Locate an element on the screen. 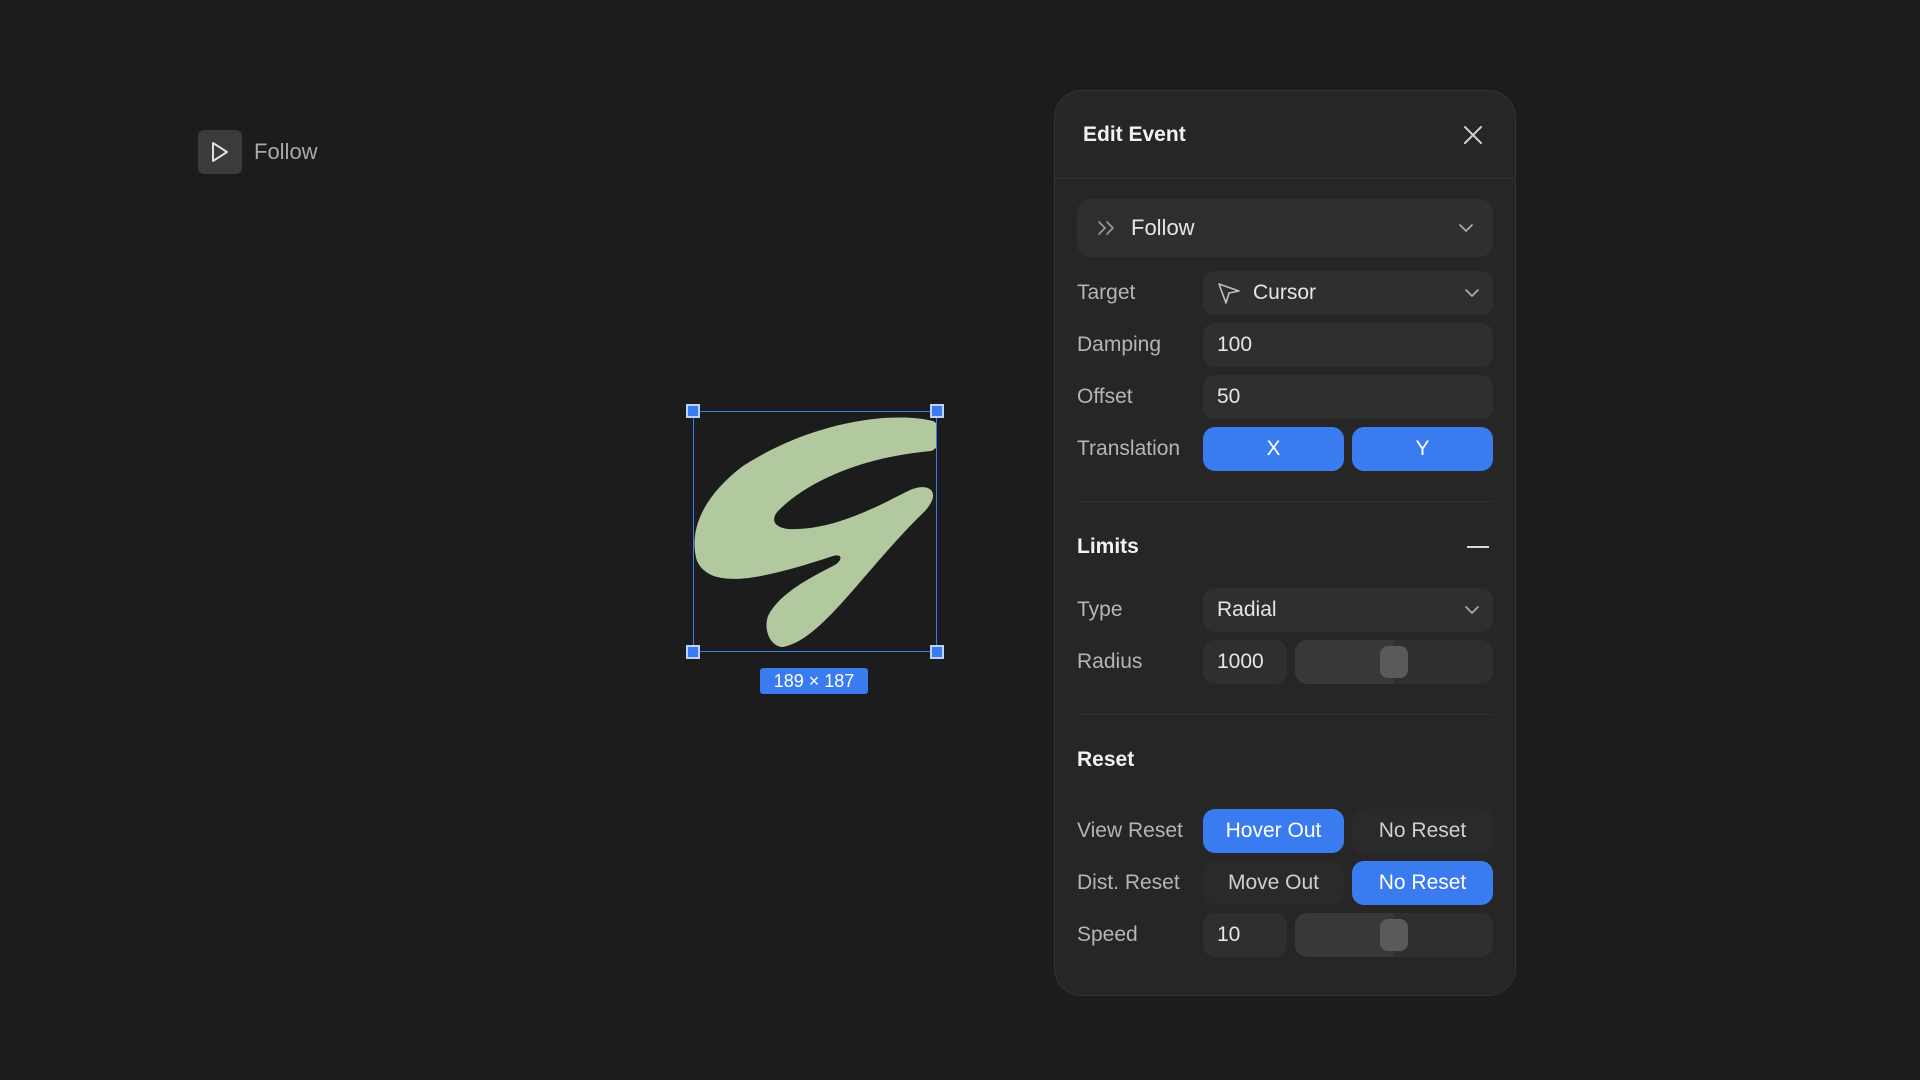 This screenshot has height=1080, width=1920. collapse-minus-icon is located at coordinates (1478, 547).